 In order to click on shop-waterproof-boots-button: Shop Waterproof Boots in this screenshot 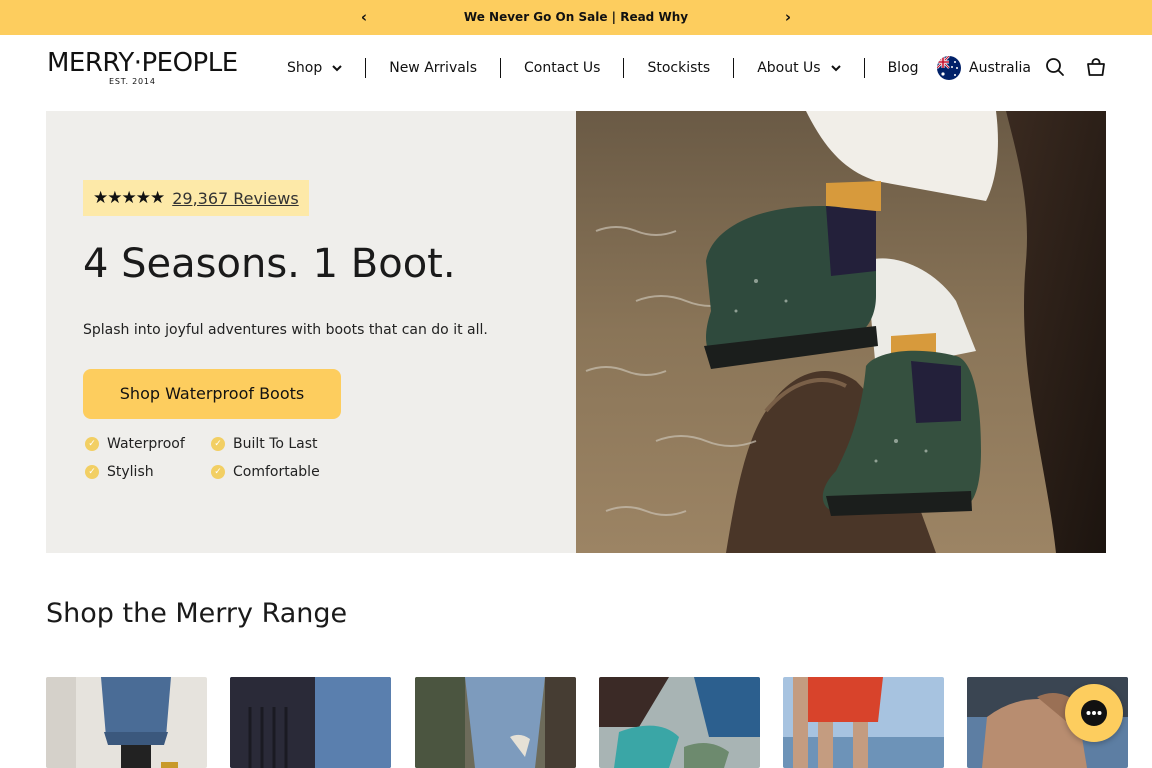, I will do `click(212, 394)`.